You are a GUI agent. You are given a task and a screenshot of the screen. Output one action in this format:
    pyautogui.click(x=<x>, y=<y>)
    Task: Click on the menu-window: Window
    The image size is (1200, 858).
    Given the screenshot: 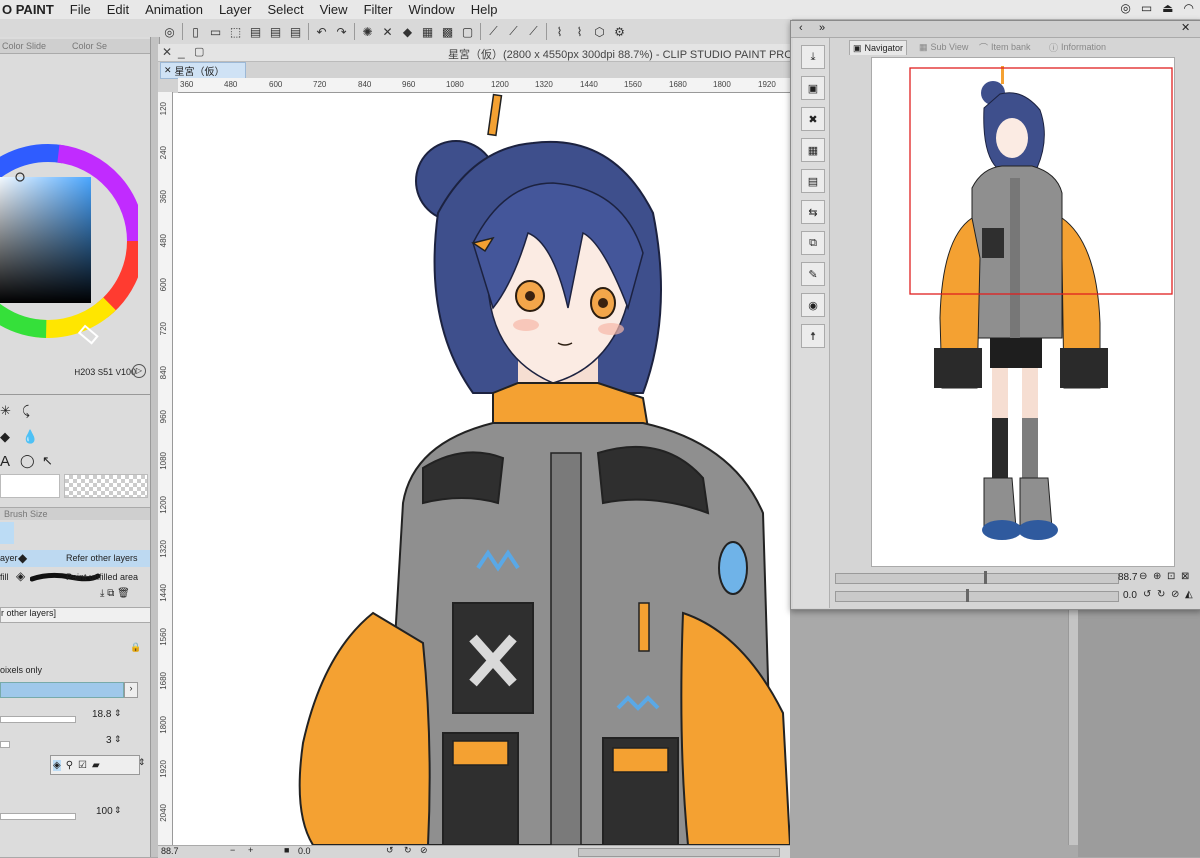 What is the action you would take?
    pyautogui.click(x=431, y=9)
    